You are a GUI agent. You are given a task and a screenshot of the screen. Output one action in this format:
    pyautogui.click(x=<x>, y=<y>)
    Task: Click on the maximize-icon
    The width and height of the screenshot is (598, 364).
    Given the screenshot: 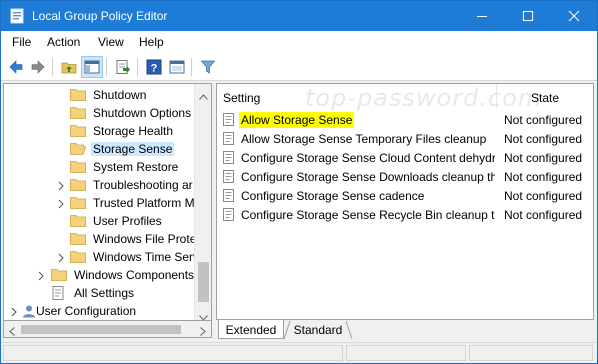 What is the action you would take?
    pyautogui.click(x=528, y=16)
    